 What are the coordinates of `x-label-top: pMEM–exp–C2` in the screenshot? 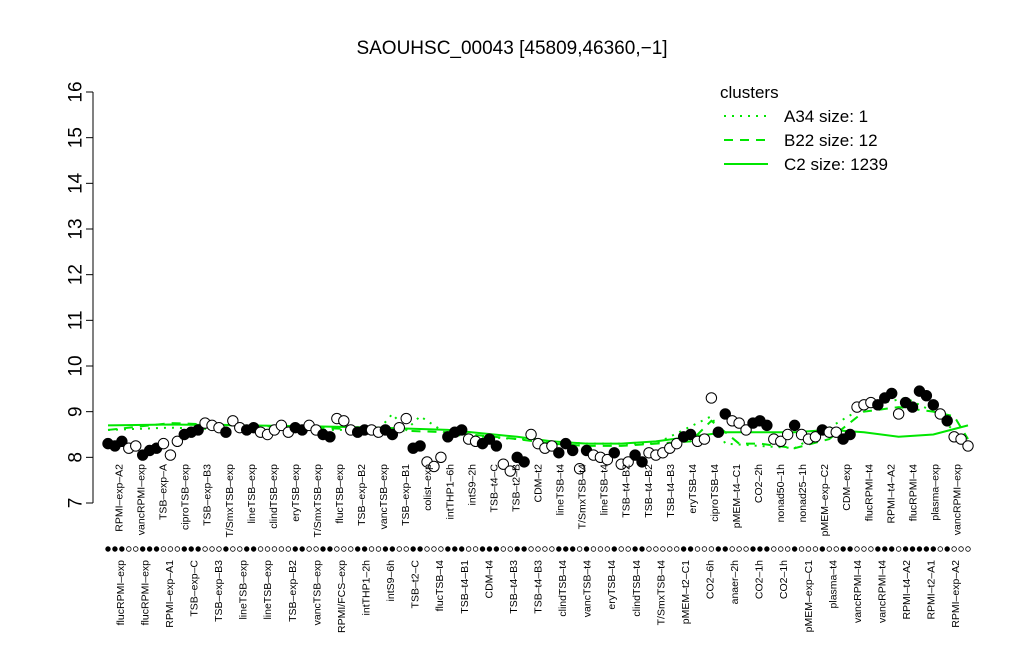 It's located at (825, 500).